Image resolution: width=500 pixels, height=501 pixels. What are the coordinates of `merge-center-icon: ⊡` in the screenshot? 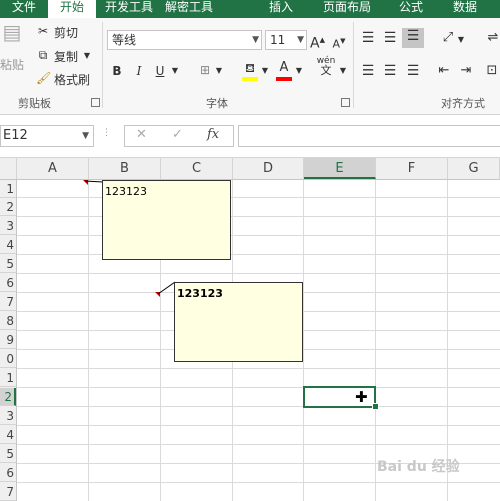 It's located at (492, 71).